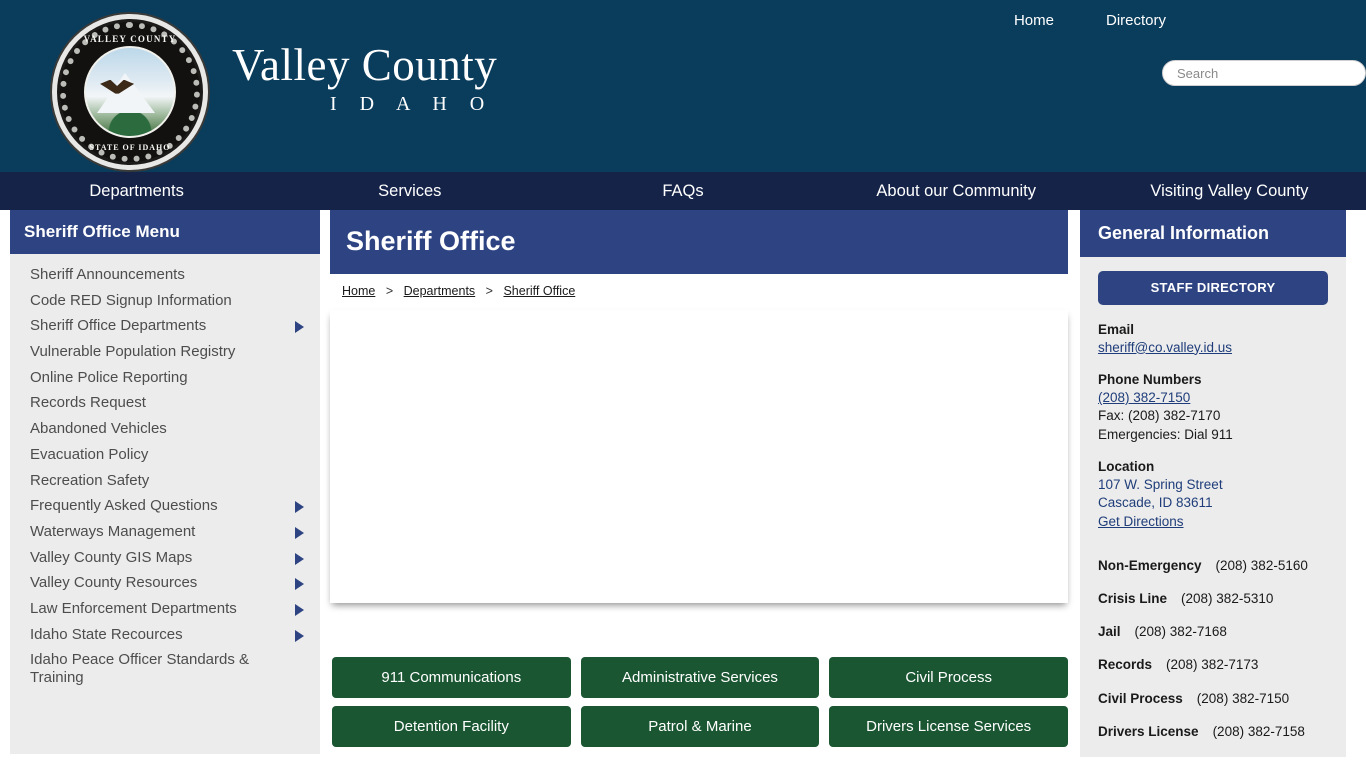 This screenshot has width=1366, height=768. Describe the element at coordinates (133, 608) in the screenshot. I see `sidebar-item-label: Law Enforcement Departments` at that location.